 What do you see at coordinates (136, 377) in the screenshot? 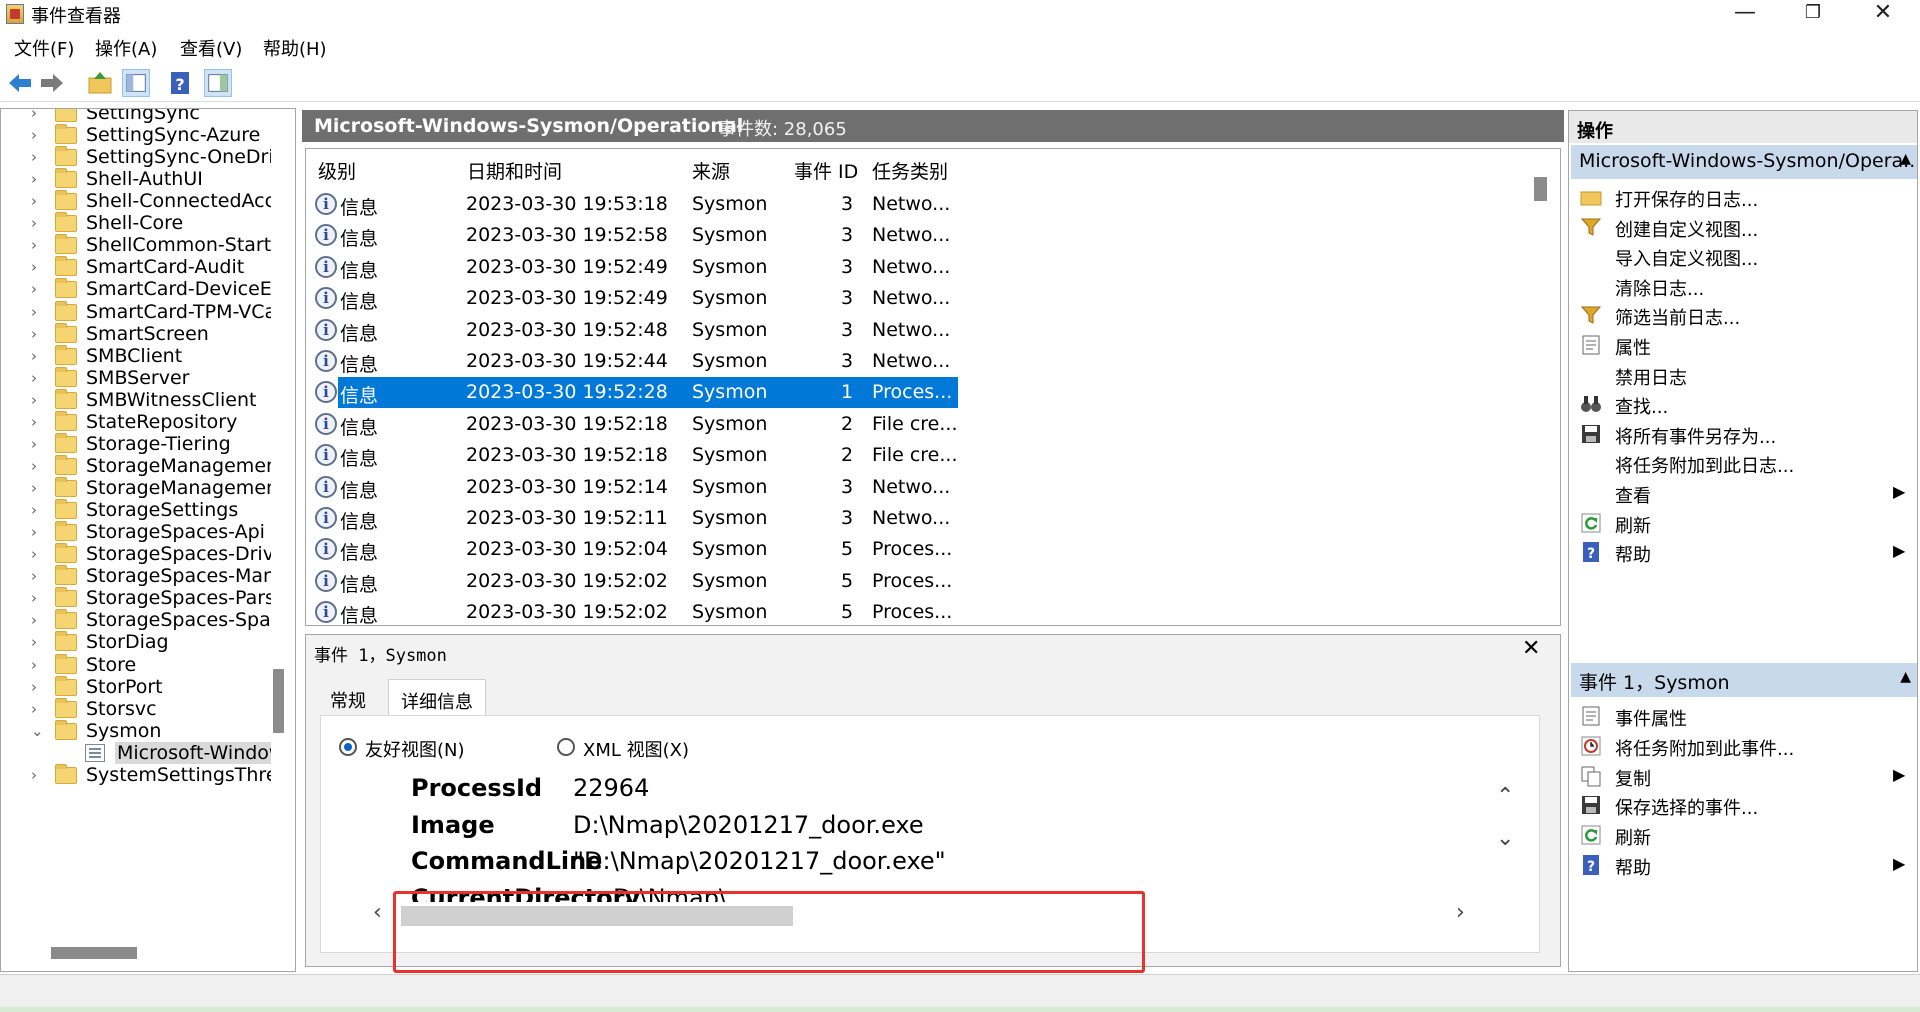
I see `tree-item: › SMBServer` at bounding box center [136, 377].